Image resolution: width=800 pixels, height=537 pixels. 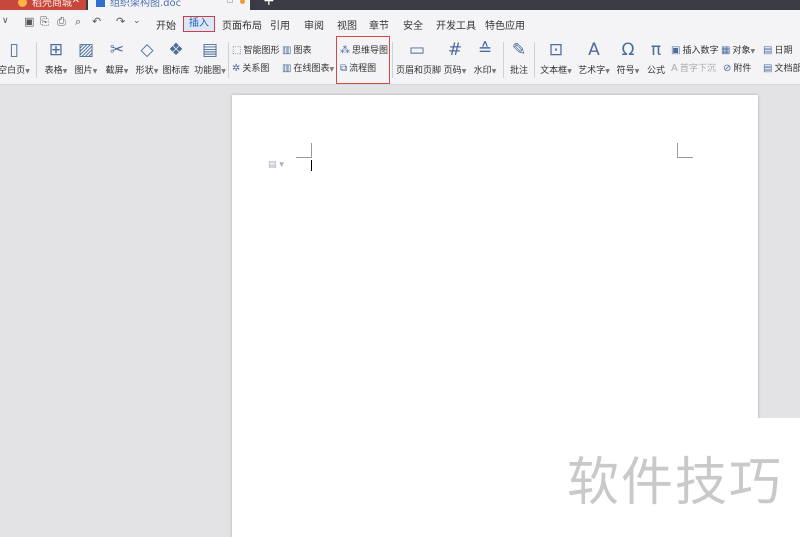 What do you see at coordinates (347, 24) in the screenshot?
I see `menu-view: 视图` at bounding box center [347, 24].